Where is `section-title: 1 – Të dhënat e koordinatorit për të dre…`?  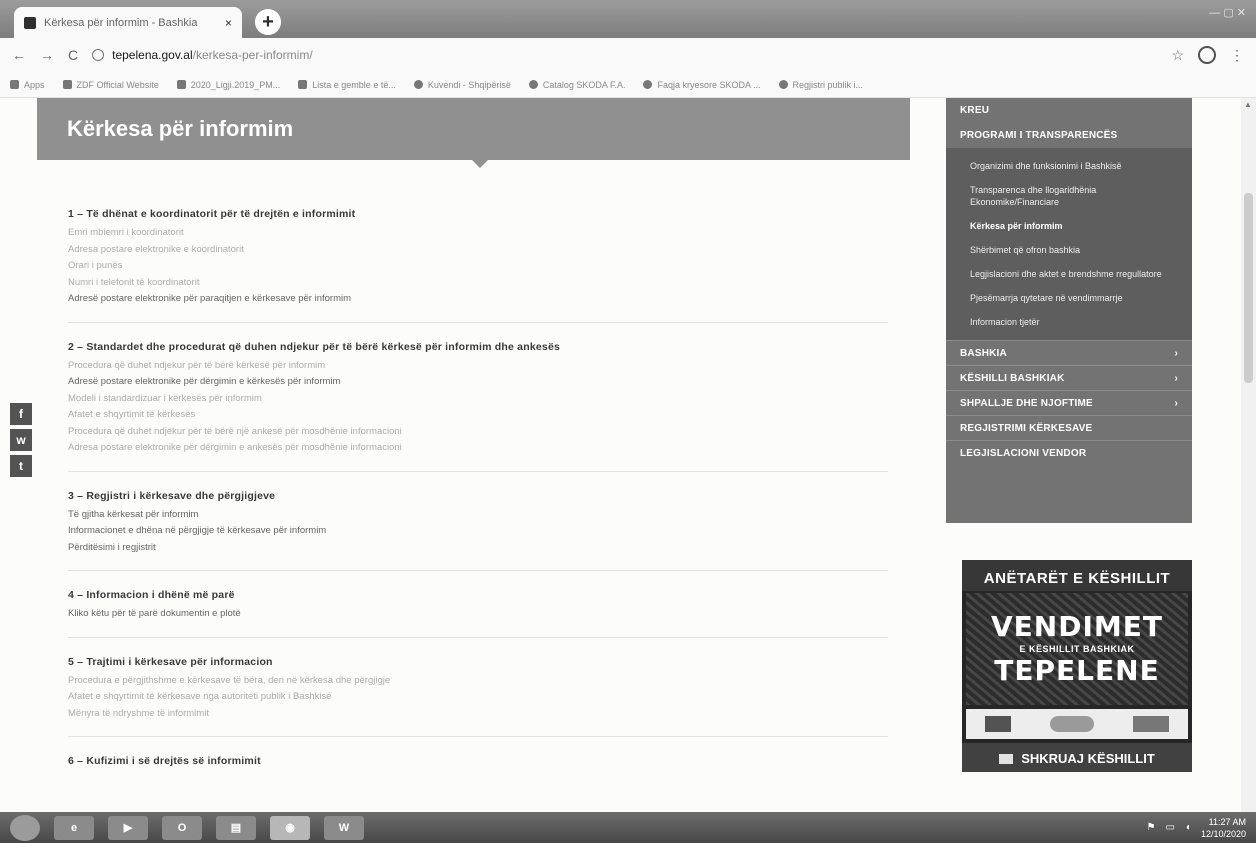 section-title: 1 – Të dhënat e koordinatorit për të dre… is located at coordinates (212, 214).